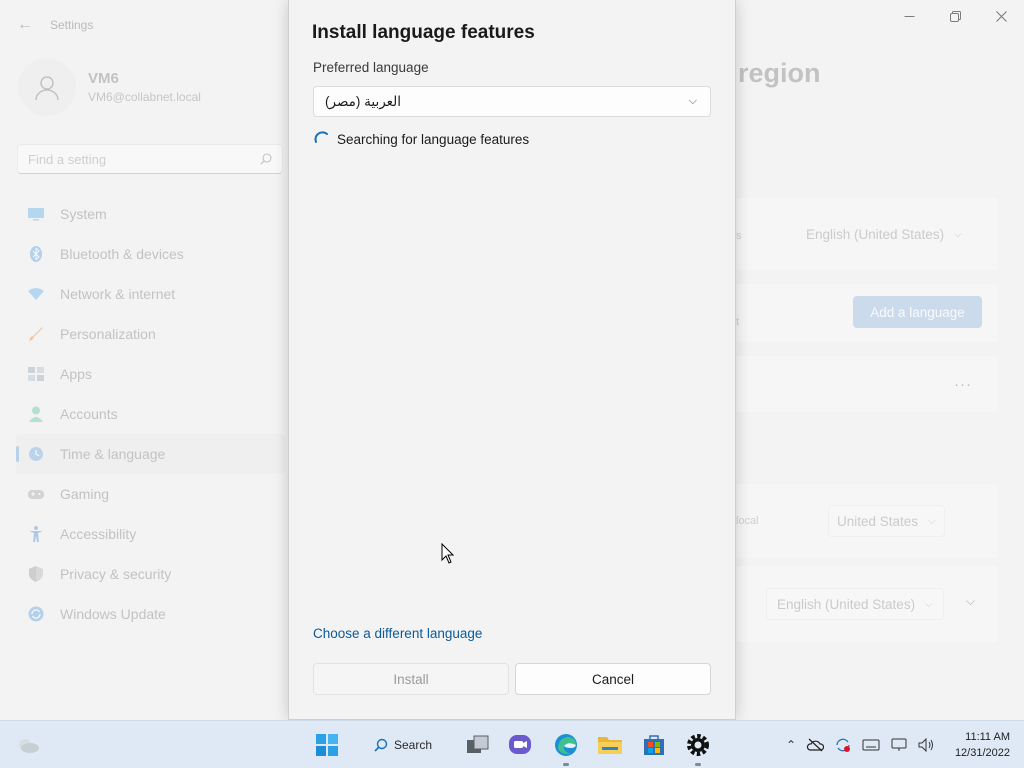 This screenshot has width=1024, height=768. What do you see at coordinates (108, 334) in the screenshot?
I see `sidebar-item-label: Personalization` at bounding box center [108, 334].